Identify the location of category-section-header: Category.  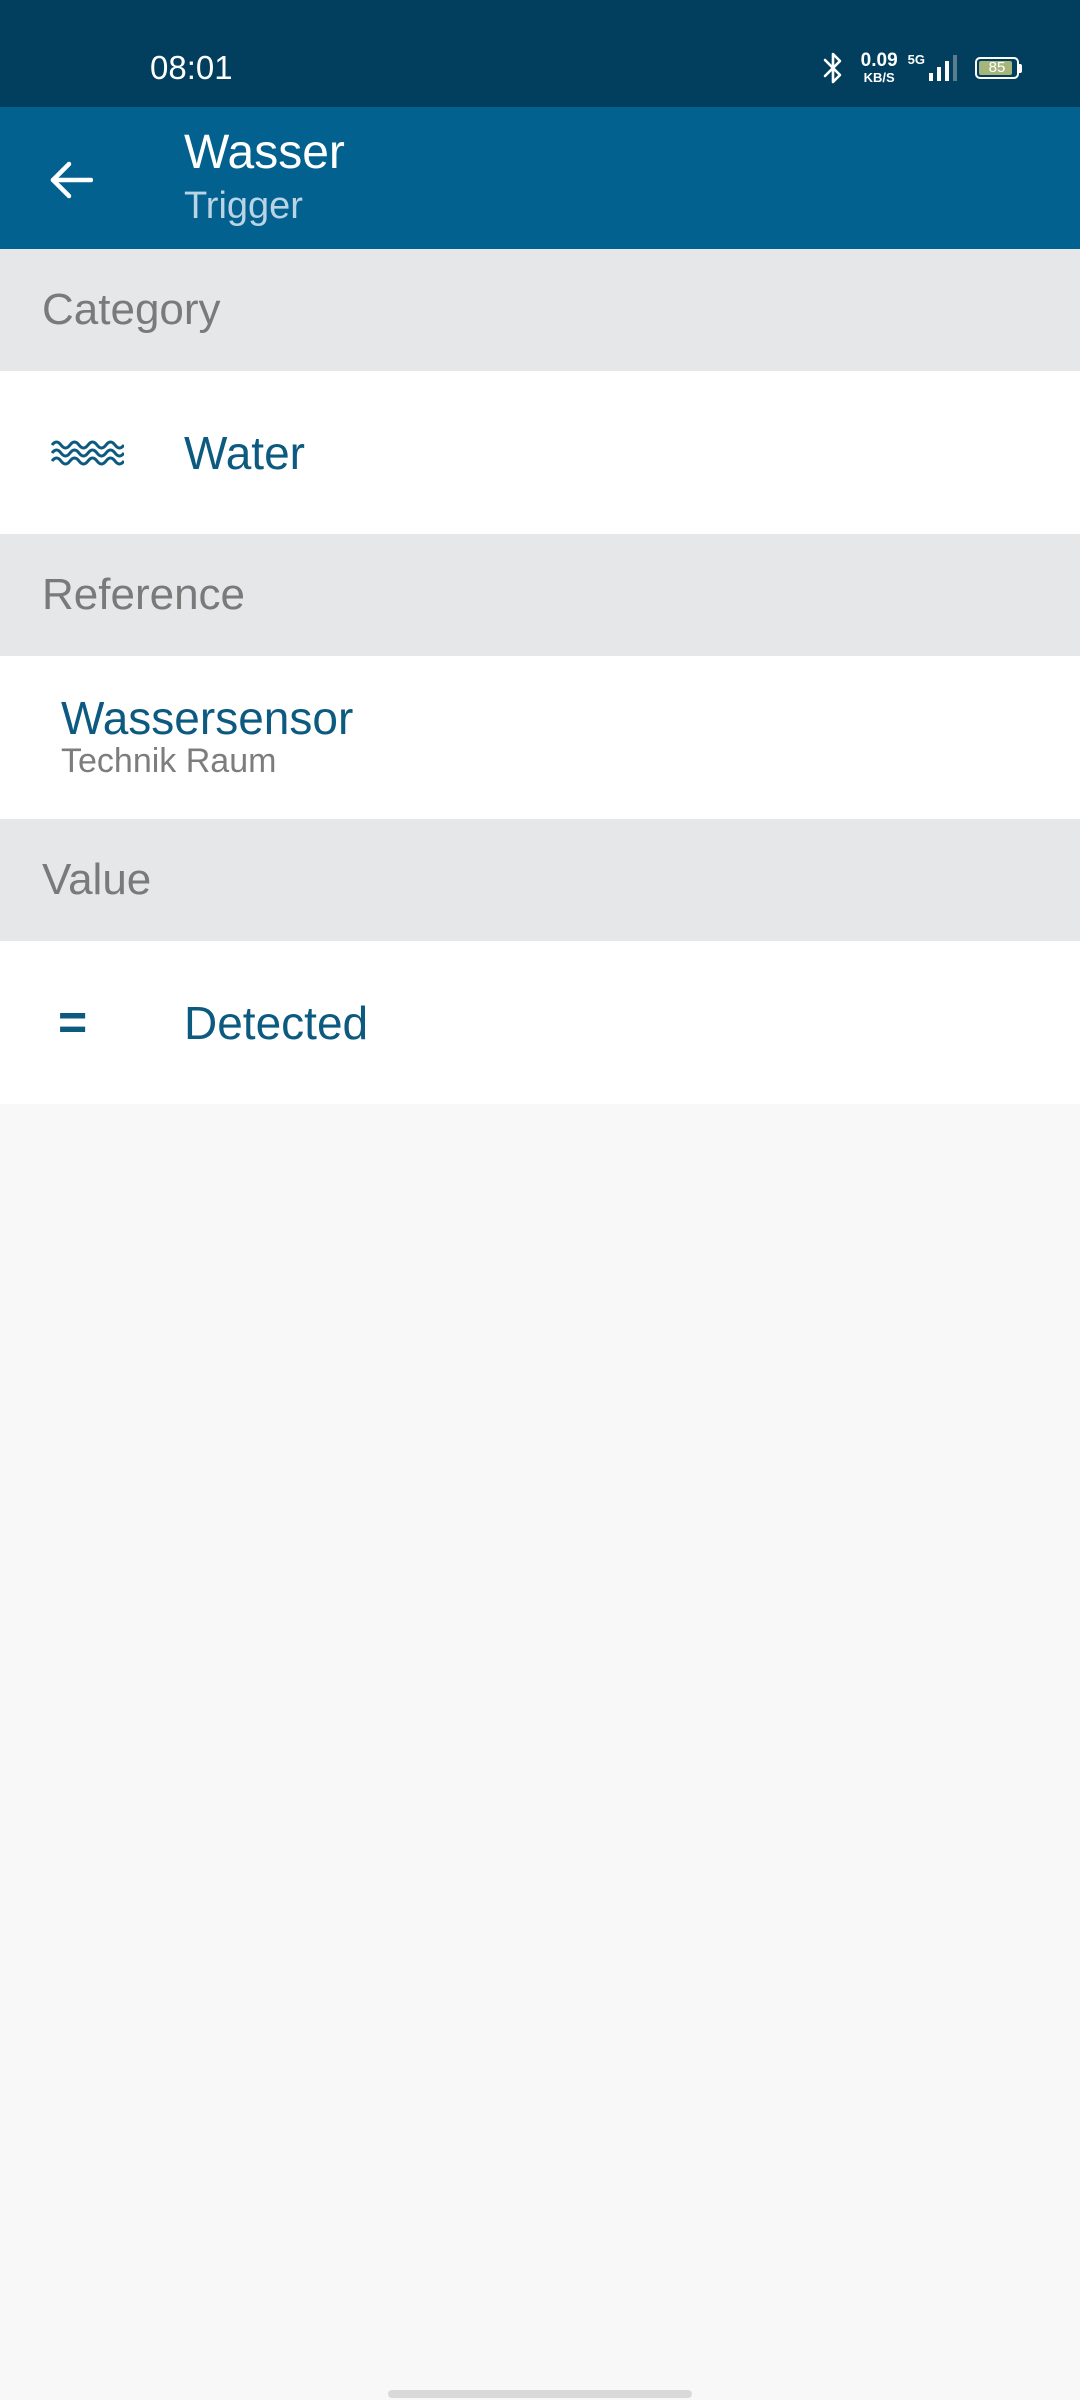
(540, 310).